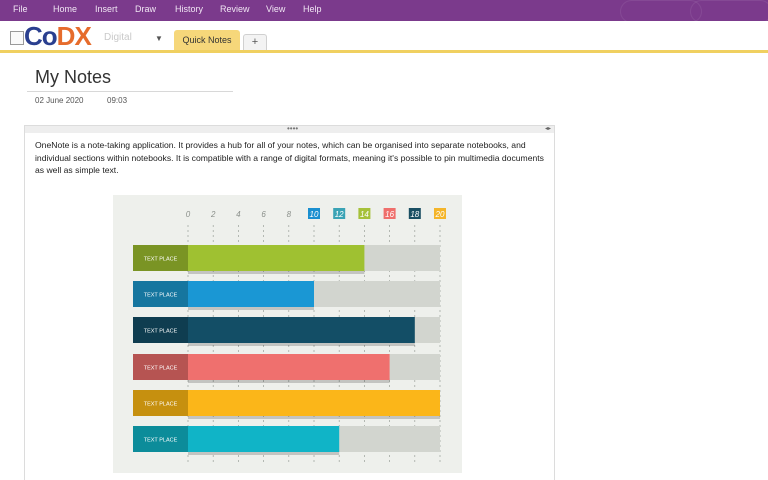  What do you see at coordinates (130, 91) in the screenshot?
I see `title-divider` at bounding box center [130, 91].